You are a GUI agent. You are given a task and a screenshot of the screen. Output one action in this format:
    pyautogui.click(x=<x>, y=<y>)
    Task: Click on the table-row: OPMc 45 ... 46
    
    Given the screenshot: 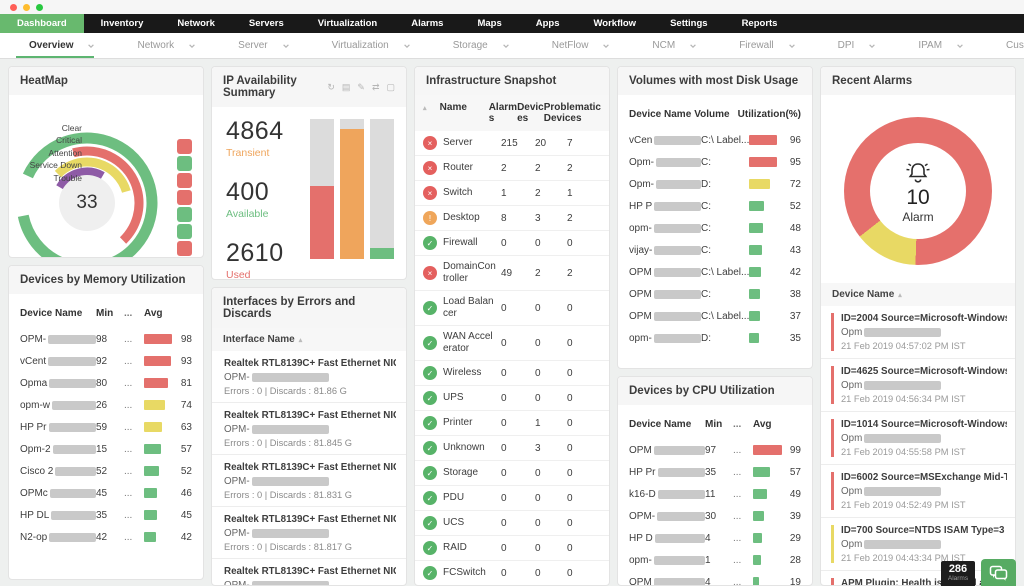 What is the action you would take?
    pyautogui.click(x=106, y=493)
    